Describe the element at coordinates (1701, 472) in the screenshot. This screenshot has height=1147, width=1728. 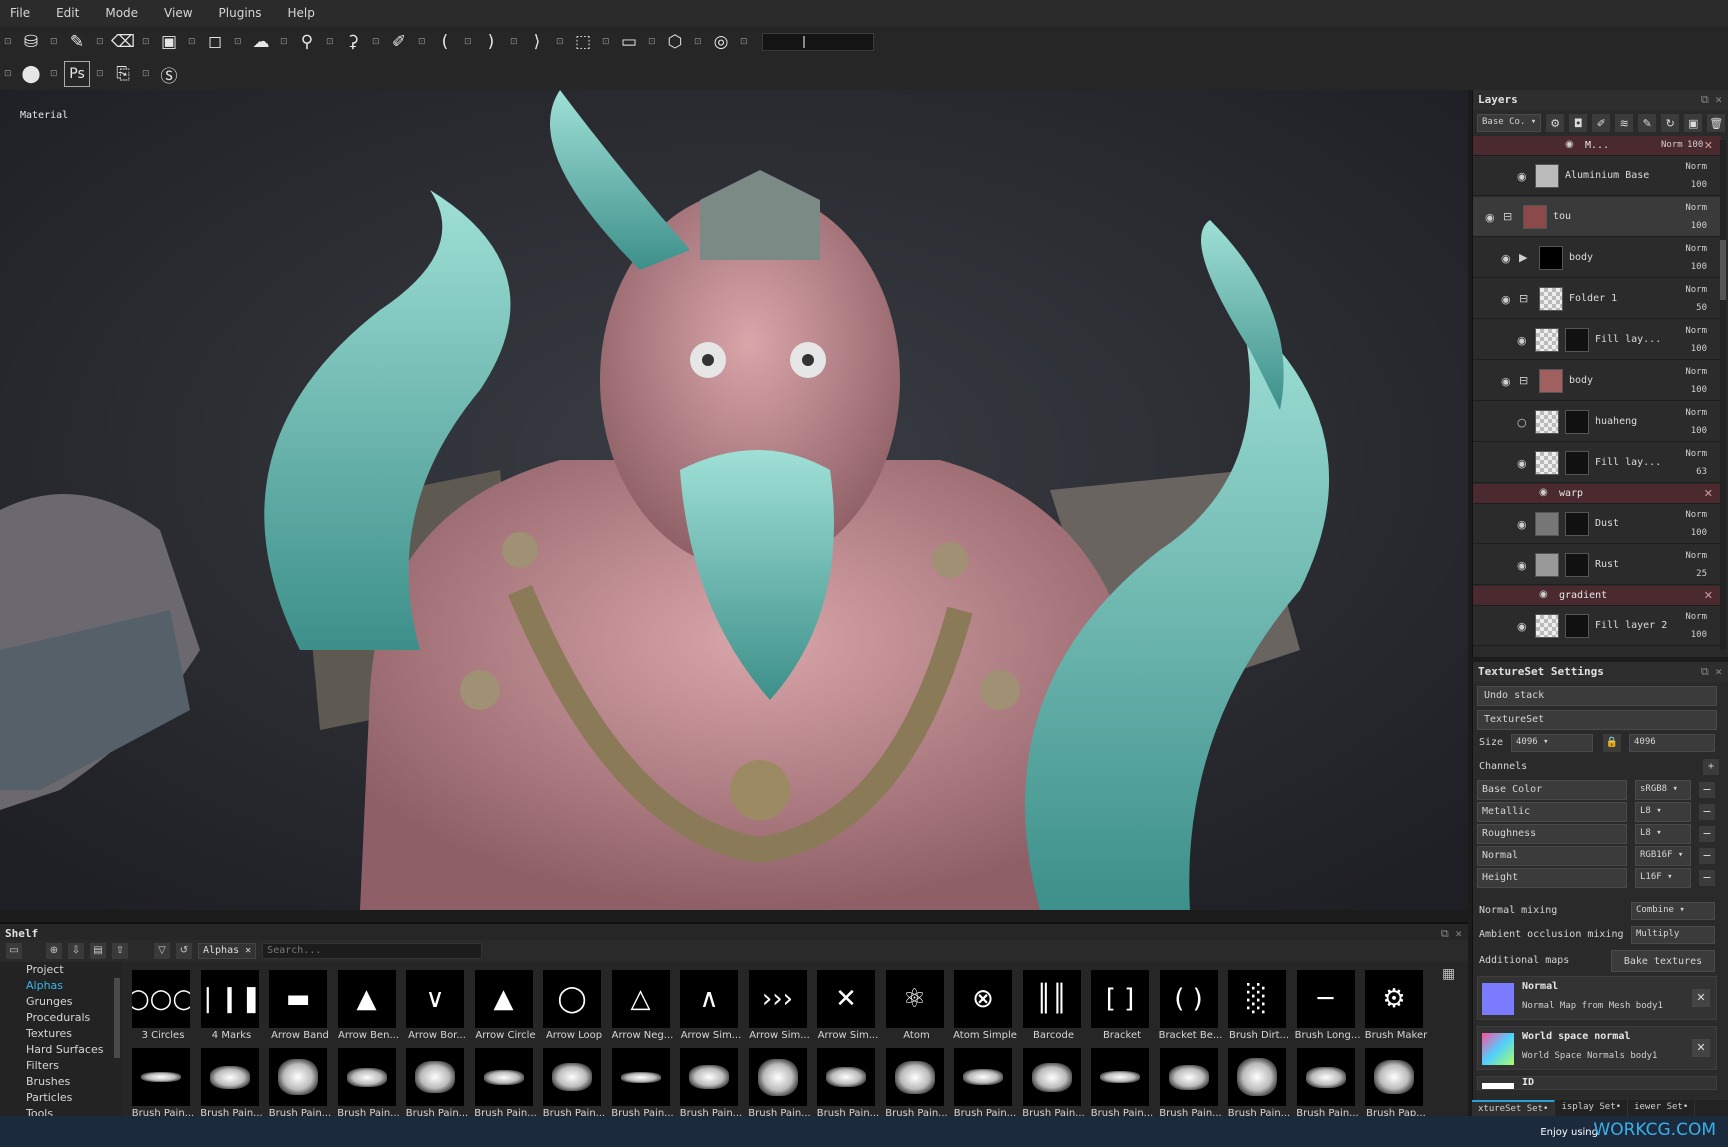
I see `layer-opacity: 63` at that location.